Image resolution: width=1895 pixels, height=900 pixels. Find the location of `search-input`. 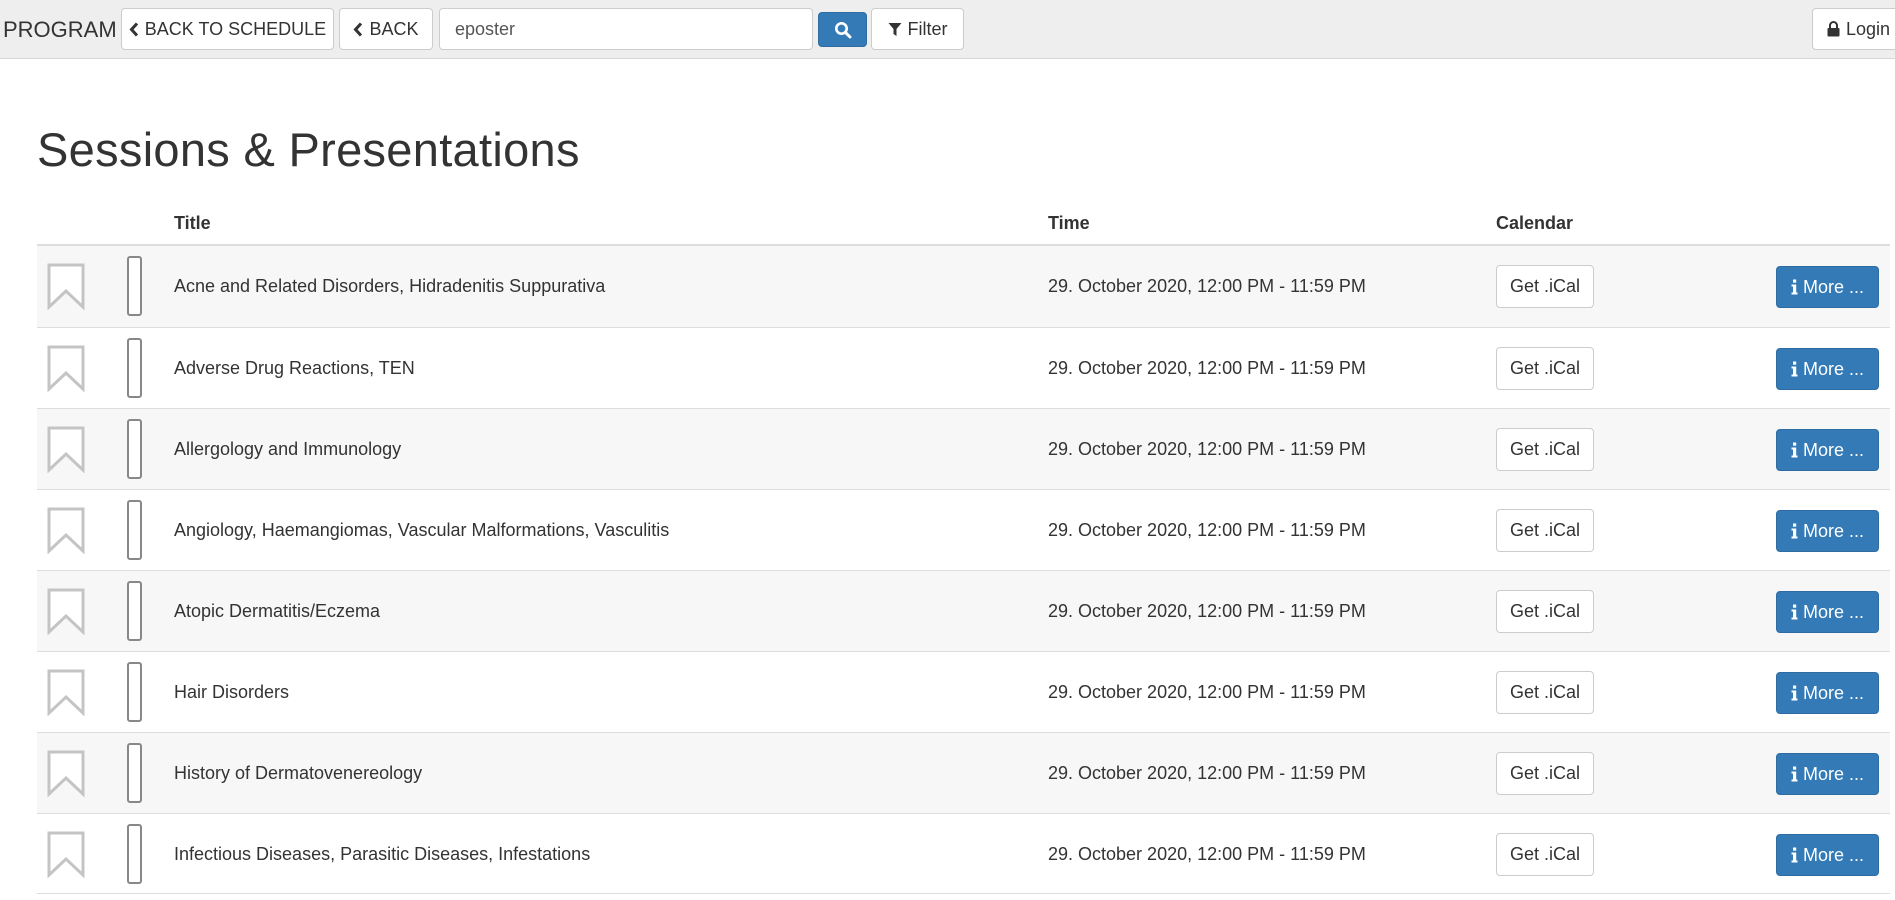

search-input is located at coordinates (626, 29).